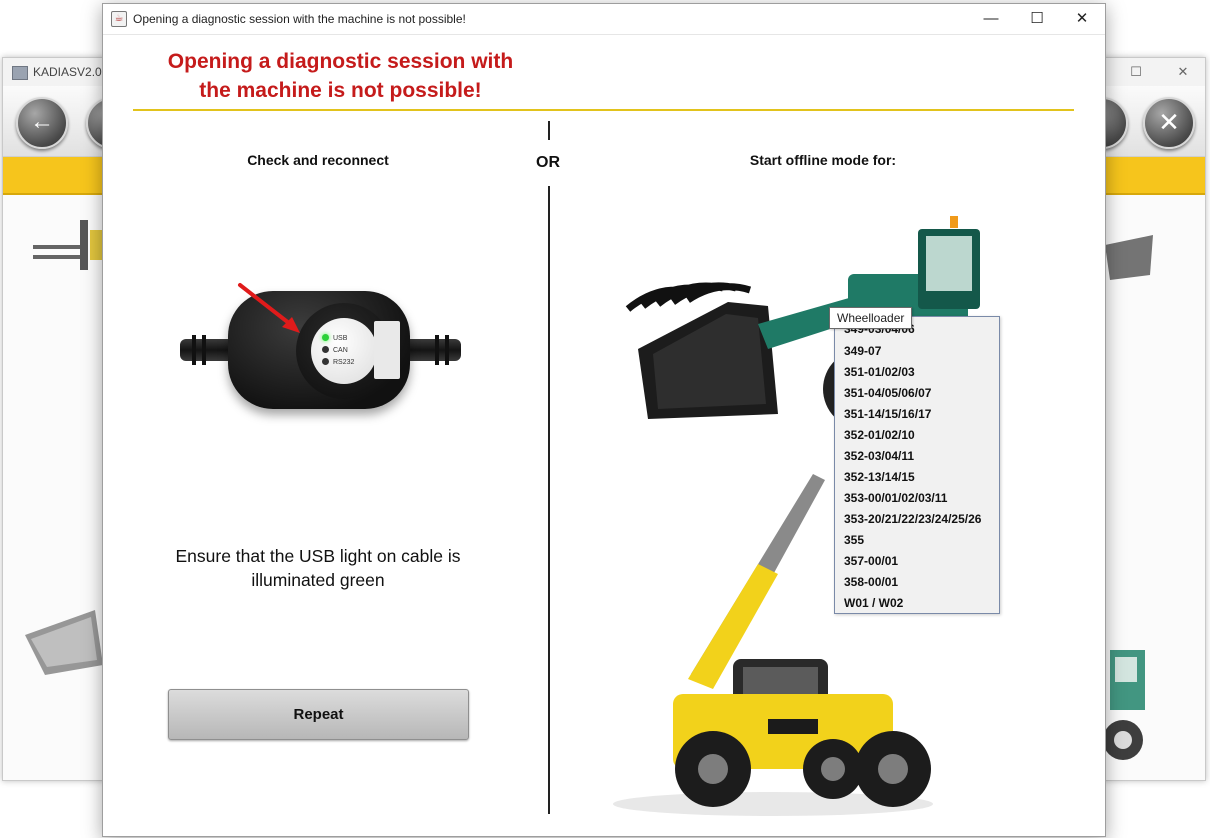 The width and height of the screenshot is (1210, 838). Describe the element at coordinates (871, 318) in the screenshot. I see `wheelloader-tooltip: Wheelloader` at that location.